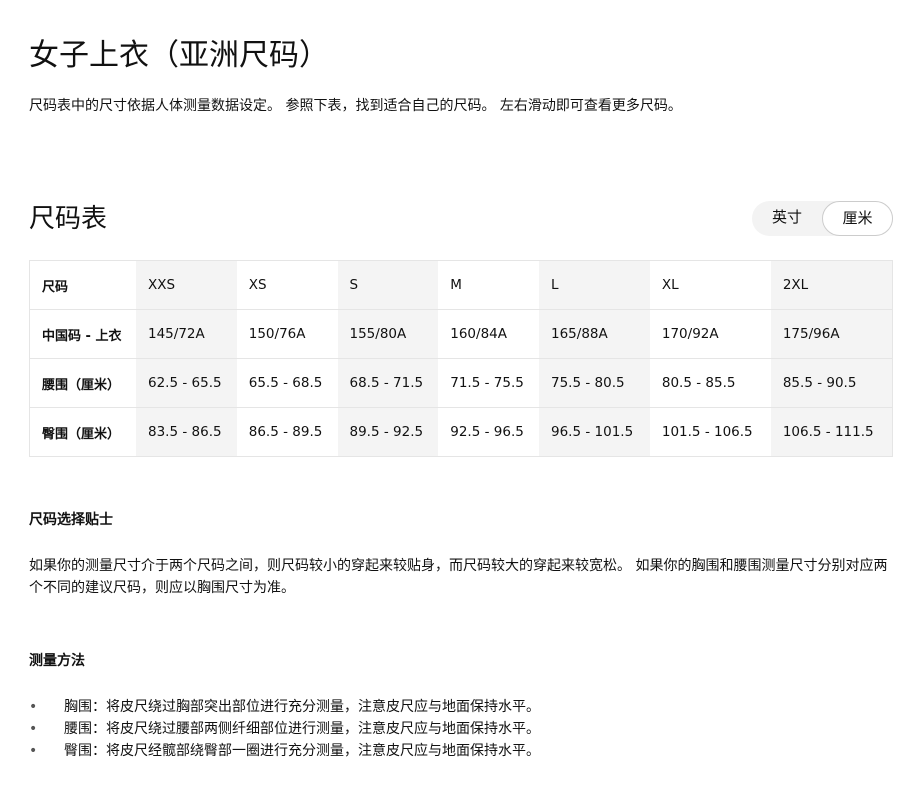  What do you see at coordinates (71, 520) in the screenshot?
I see `tips-title: 尺码选择贴士` at bounding box center [71, 520].